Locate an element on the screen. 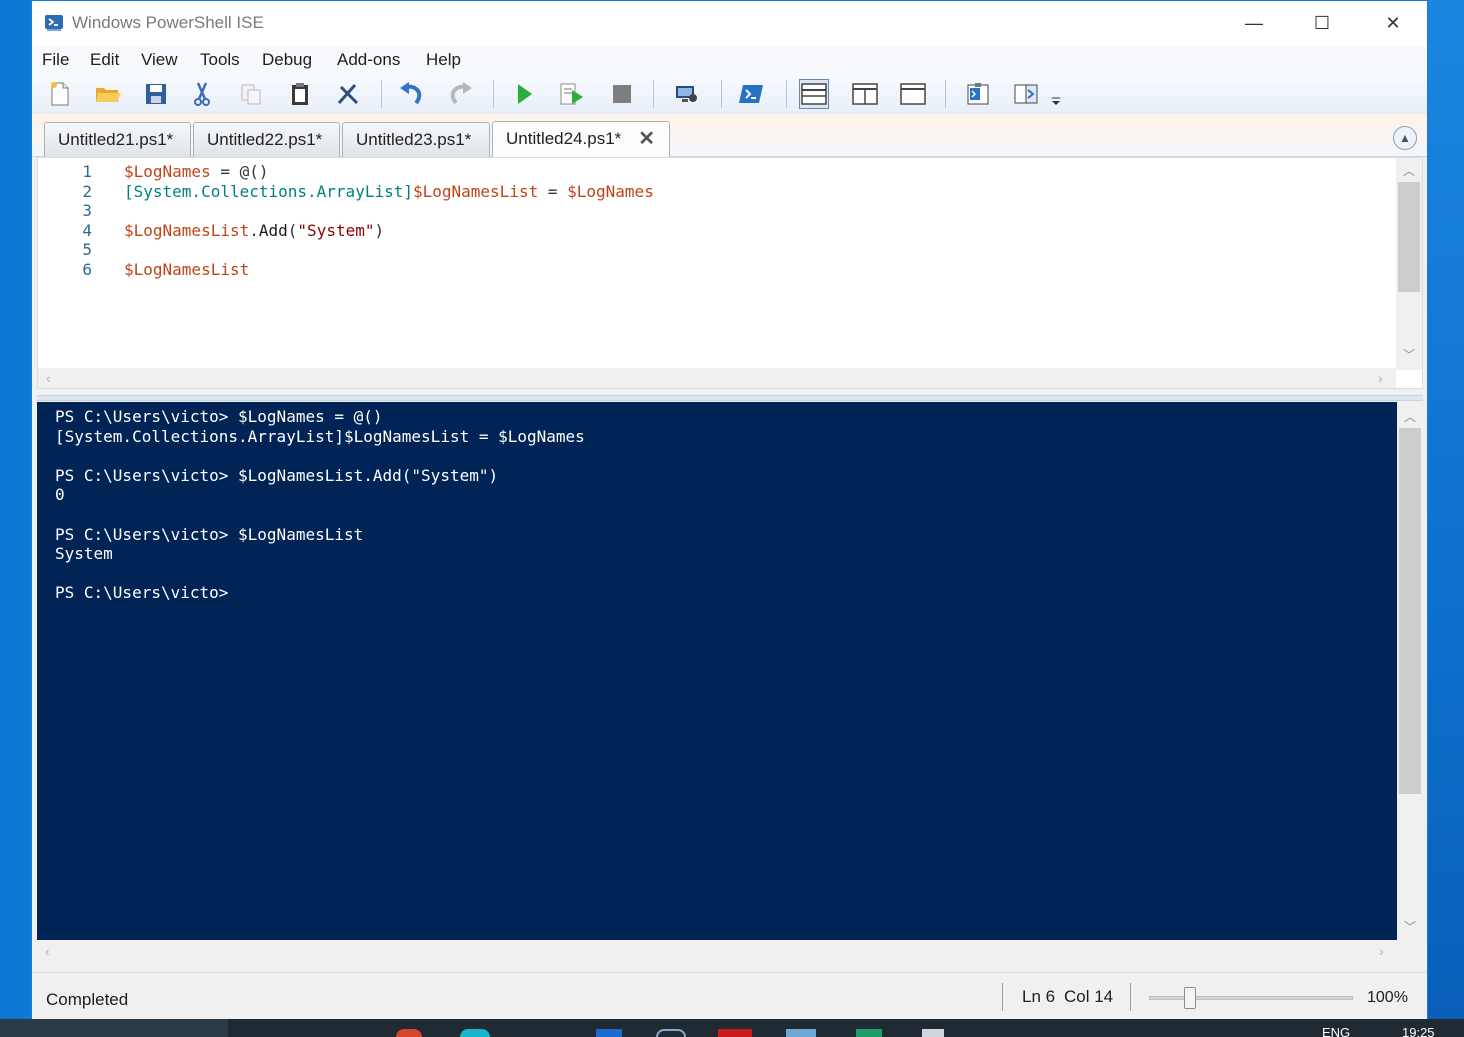  code-token: $LogNamesList is located at coordinates (475, 191).